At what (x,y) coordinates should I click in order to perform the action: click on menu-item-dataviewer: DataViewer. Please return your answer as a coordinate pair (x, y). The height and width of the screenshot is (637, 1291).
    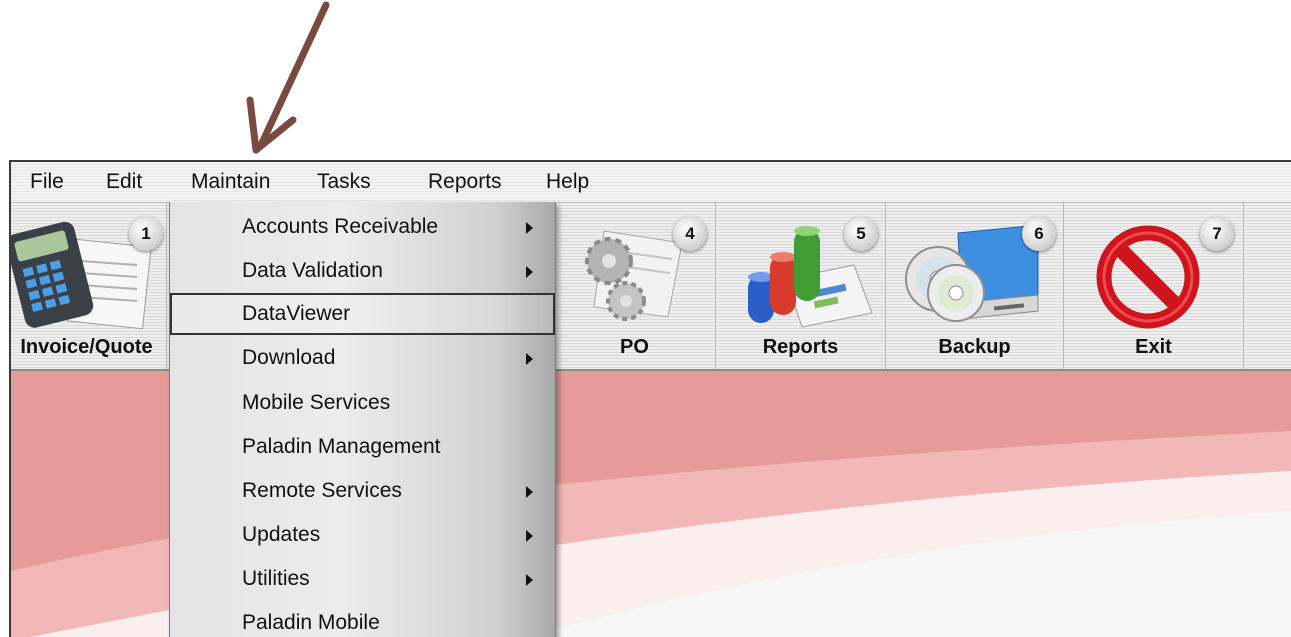
    Looking at the image, I should click on (362, 314).